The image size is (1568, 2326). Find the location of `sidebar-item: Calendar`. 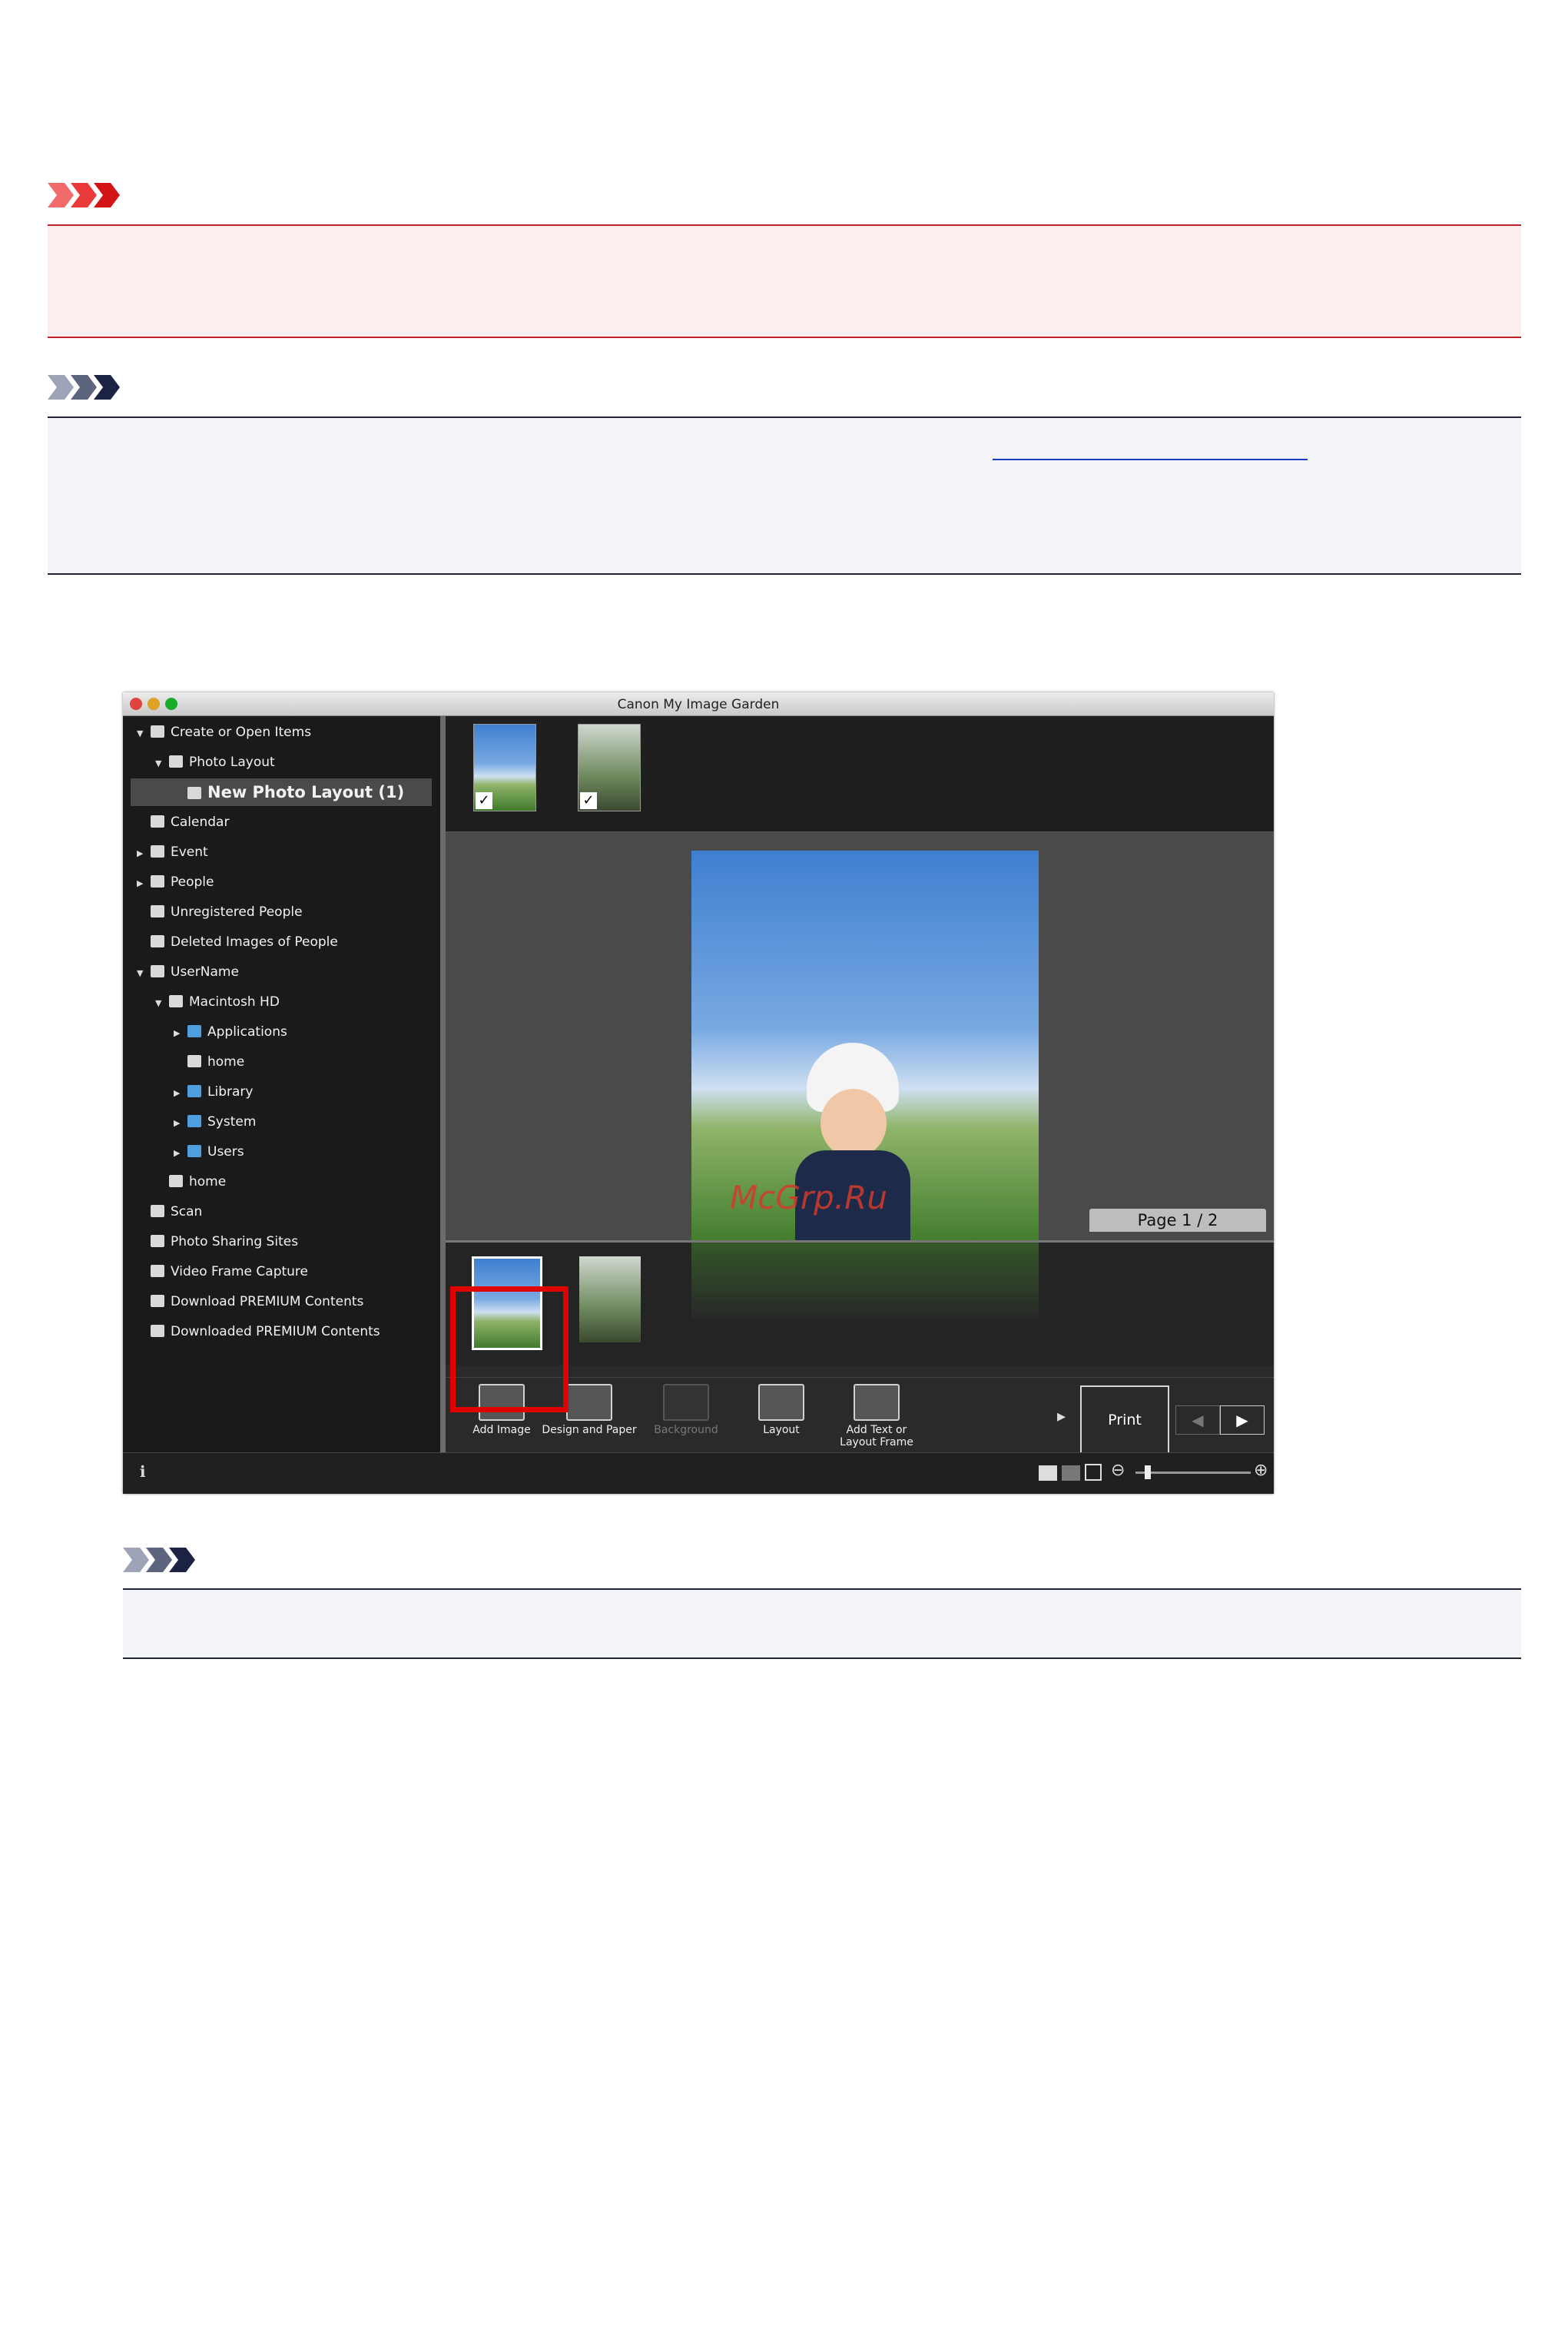

sidebar-item: Calendar is located at coordinates (281, 822).